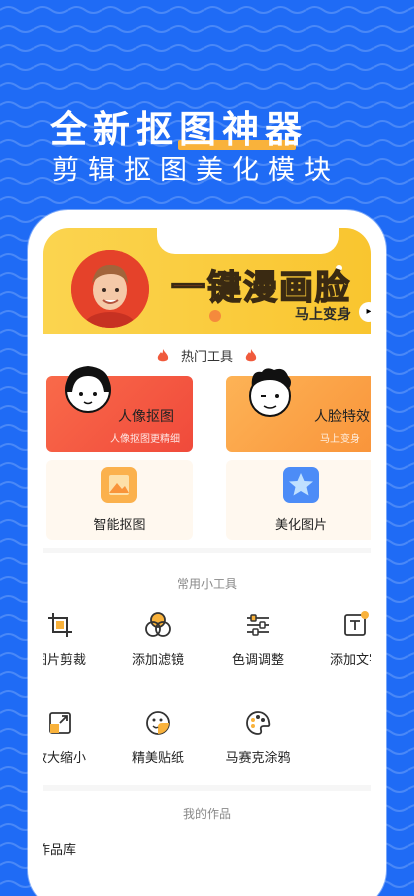 The width and height of the screenshot is (414, 896). I want to click on cartoon-boy-icon, so click(270, 392).